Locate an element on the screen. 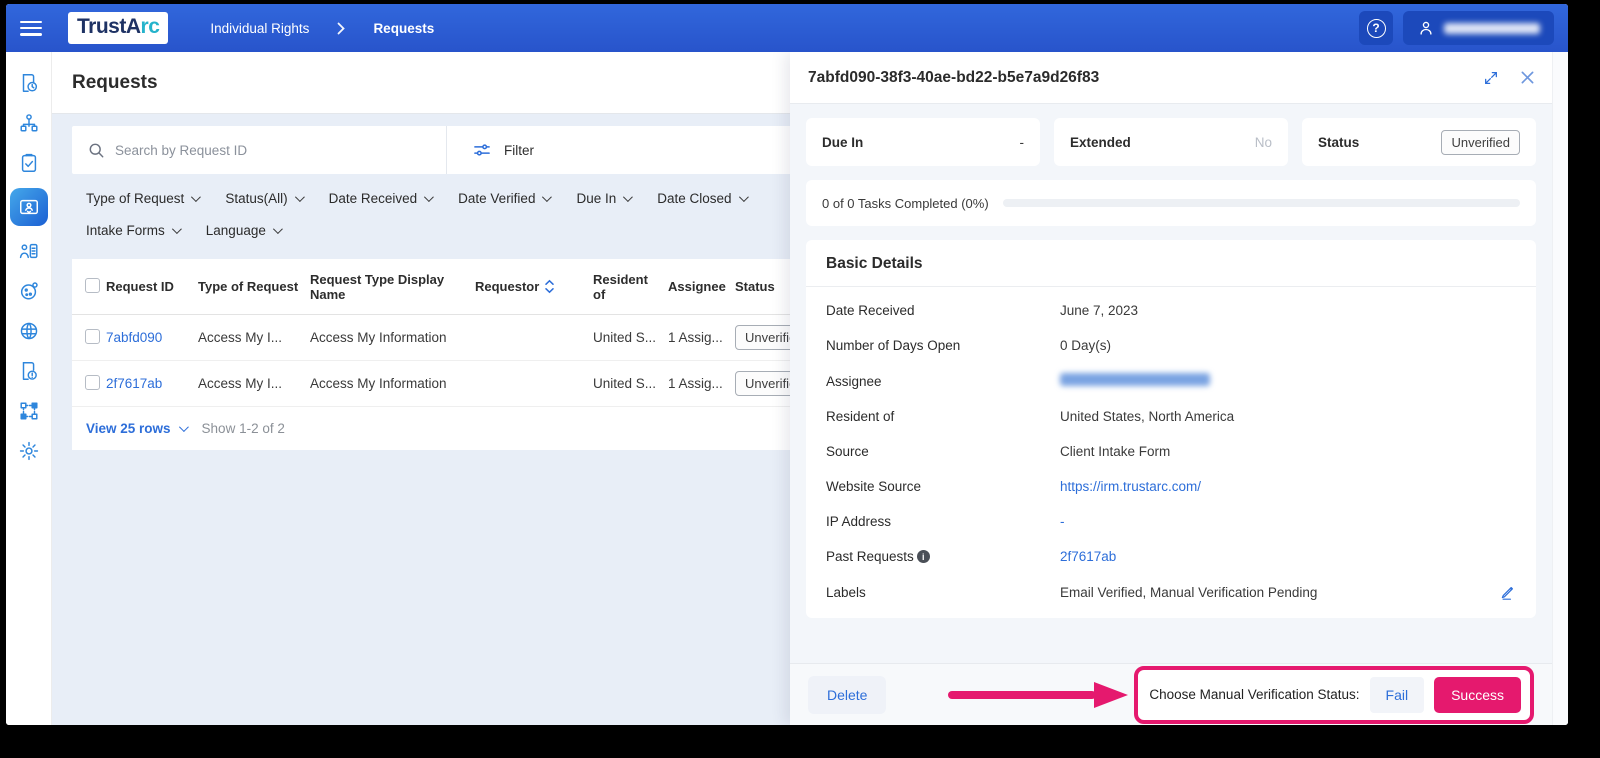 The image size is (1600, 758). col-request-id: Request ID is located at coordinates (152, 286).